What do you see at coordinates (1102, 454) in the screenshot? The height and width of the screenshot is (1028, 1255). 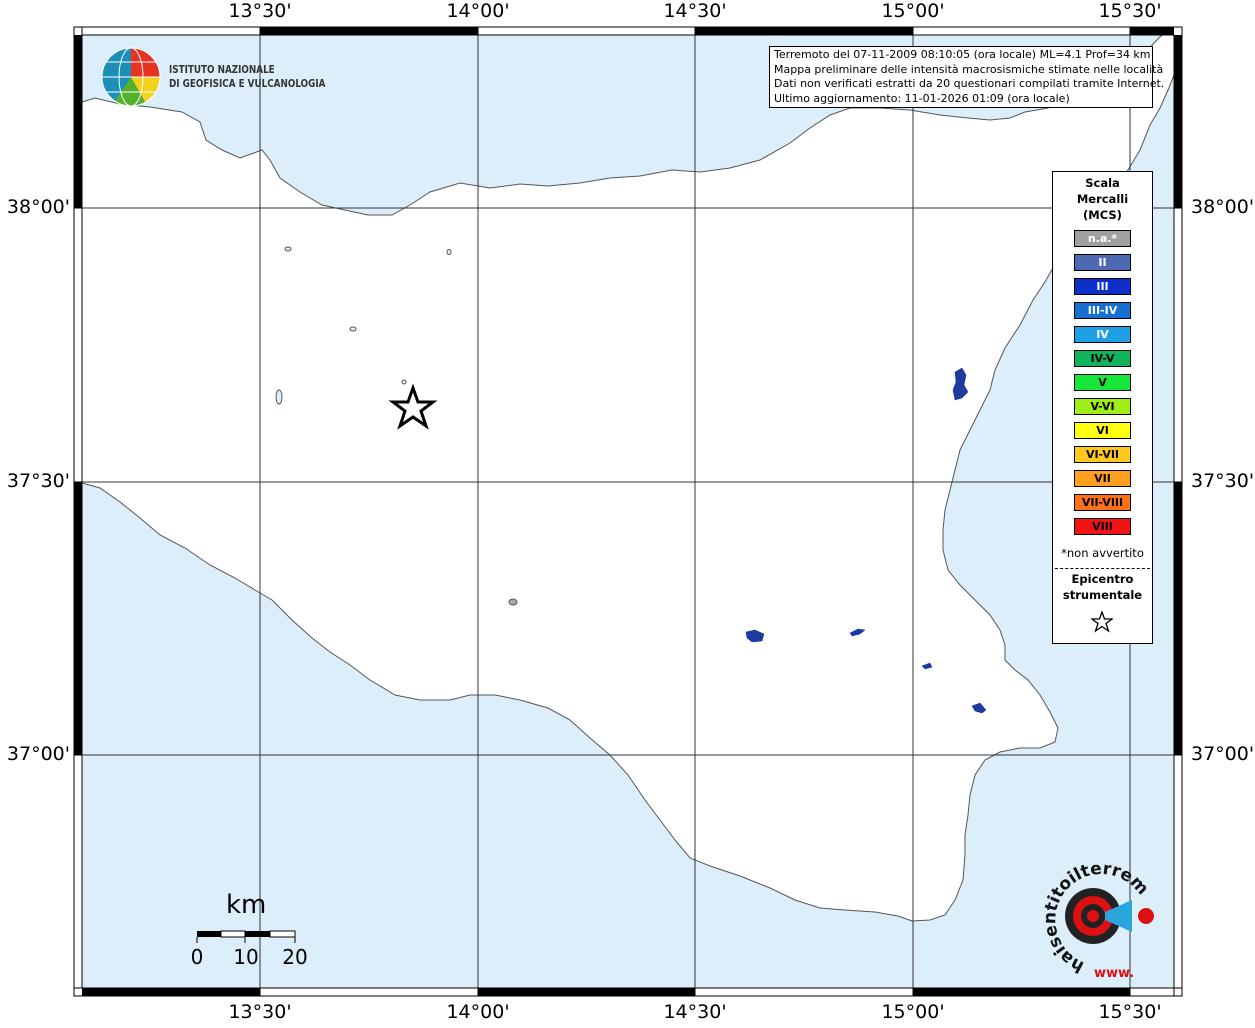 I see `legend-swatch-vi-vii: VI-VII` at bounding box center [1102, 454].